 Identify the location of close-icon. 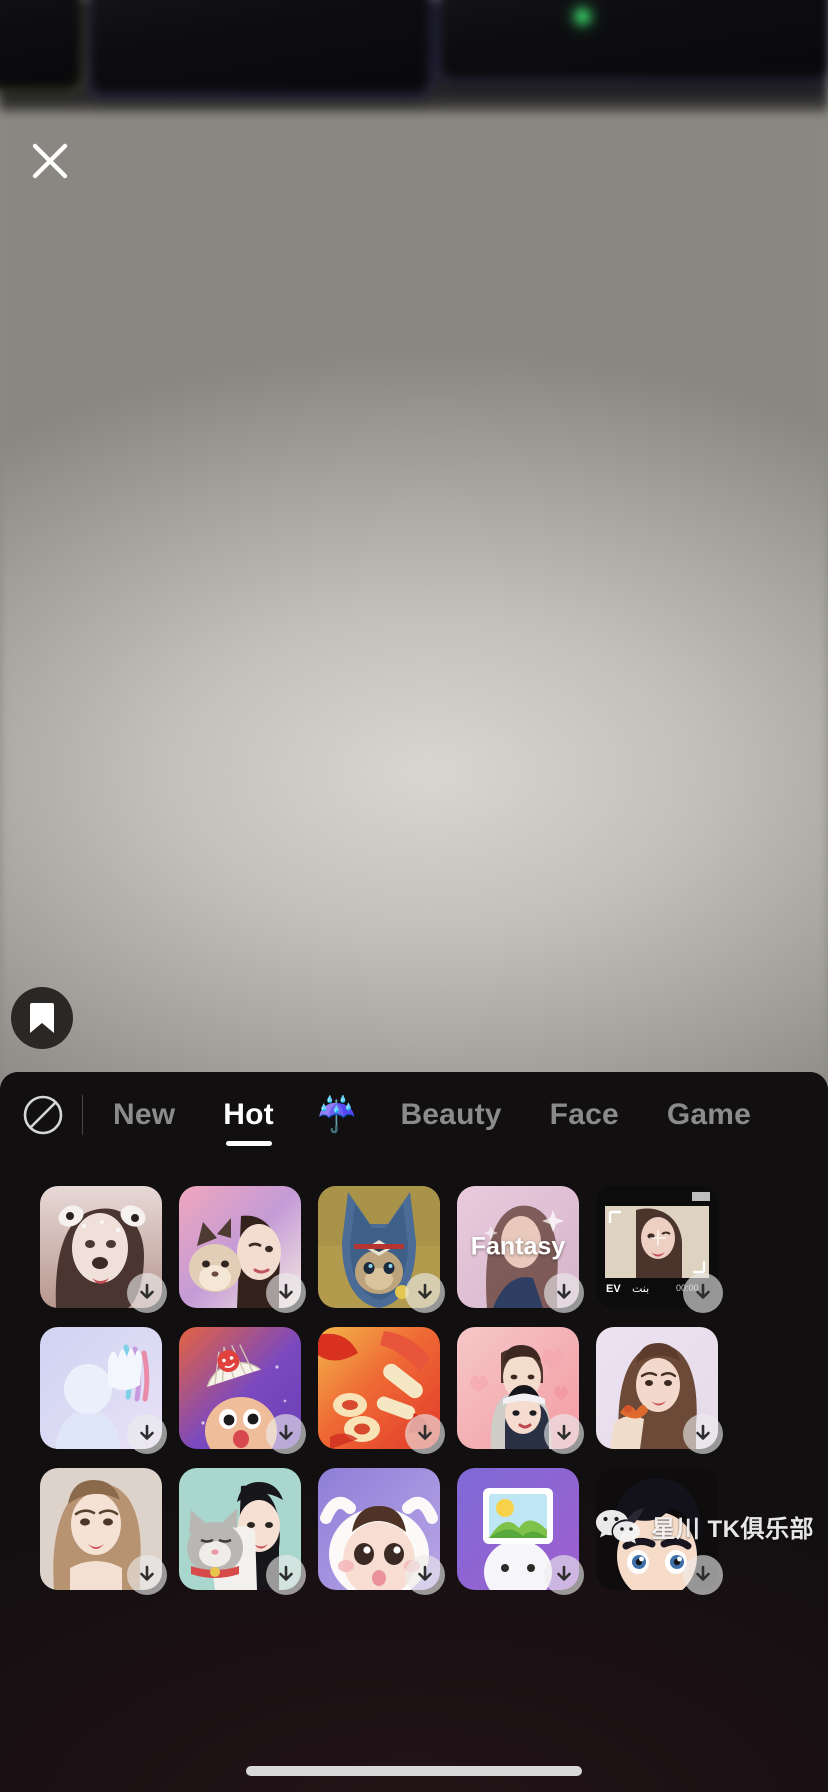
(50, 161).